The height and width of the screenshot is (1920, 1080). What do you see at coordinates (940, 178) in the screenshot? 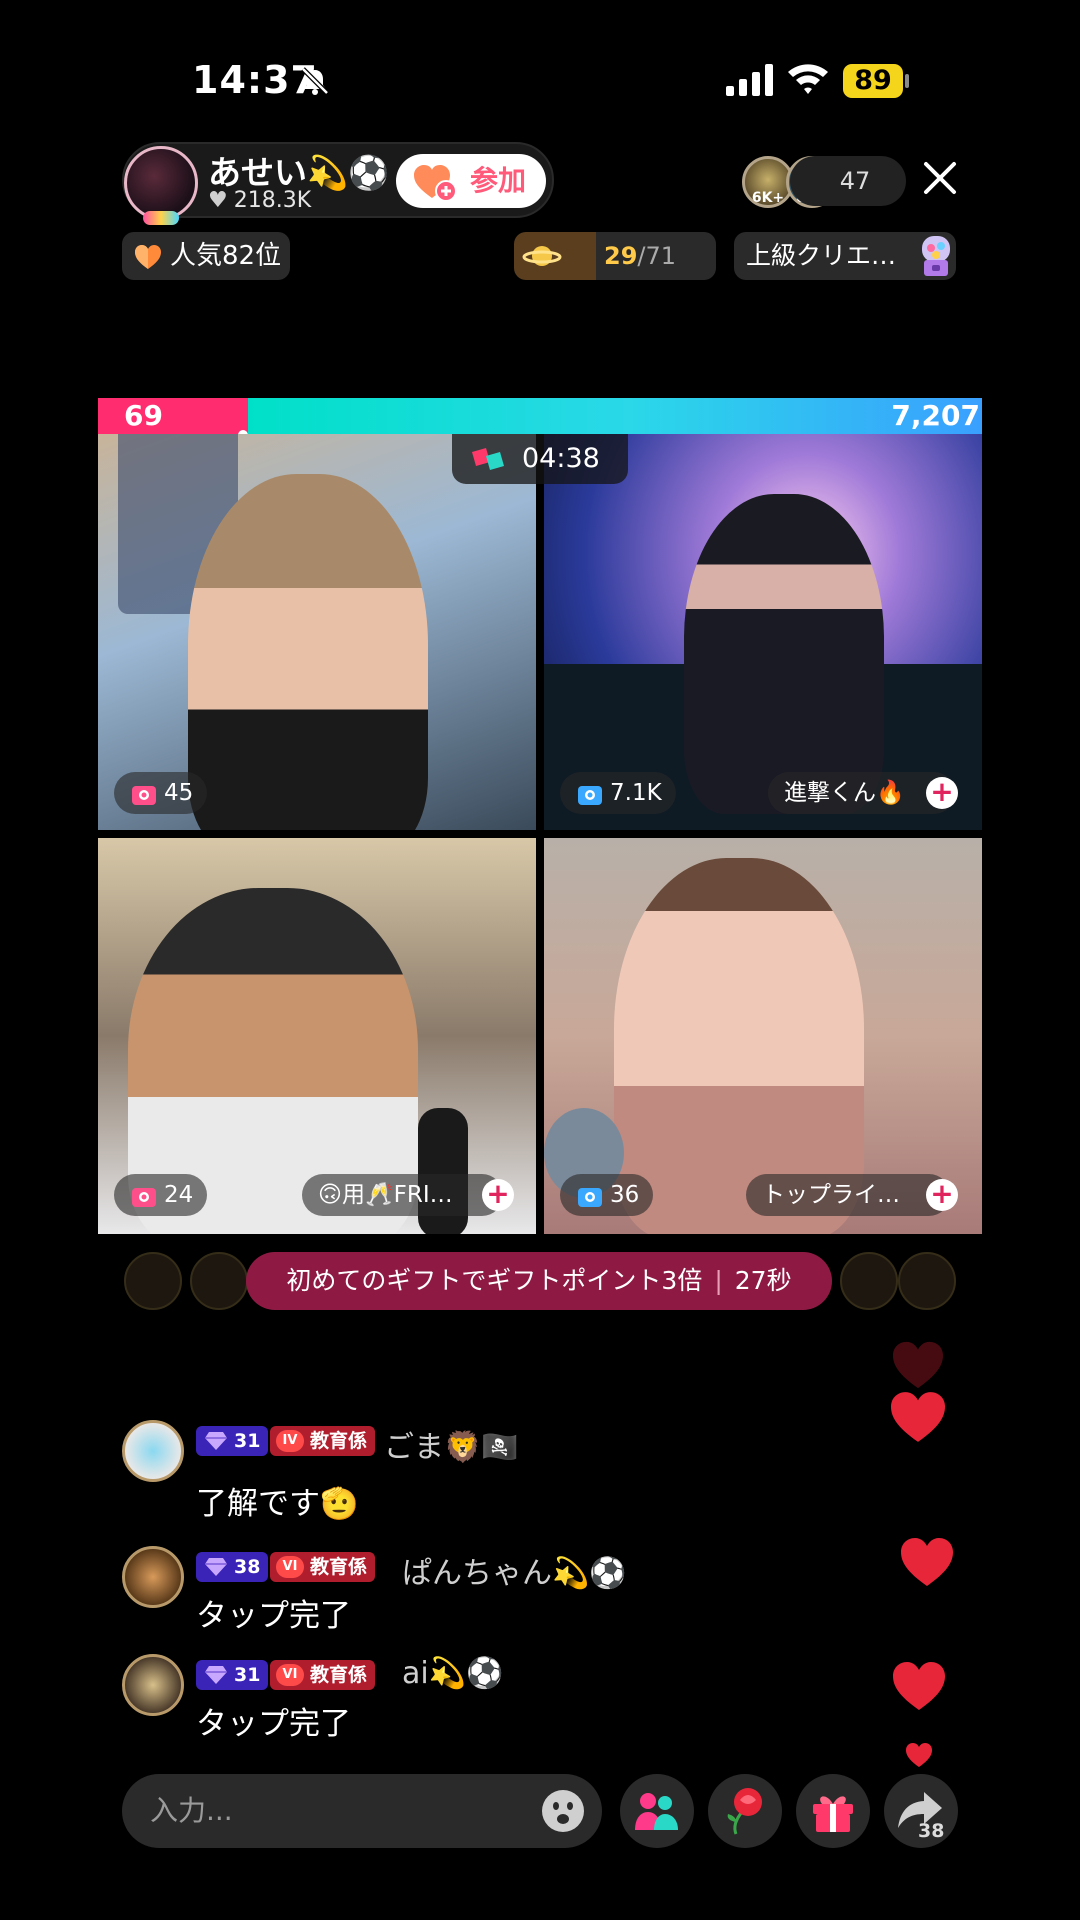
I see `close-icon` at bounding box center [940, 178].